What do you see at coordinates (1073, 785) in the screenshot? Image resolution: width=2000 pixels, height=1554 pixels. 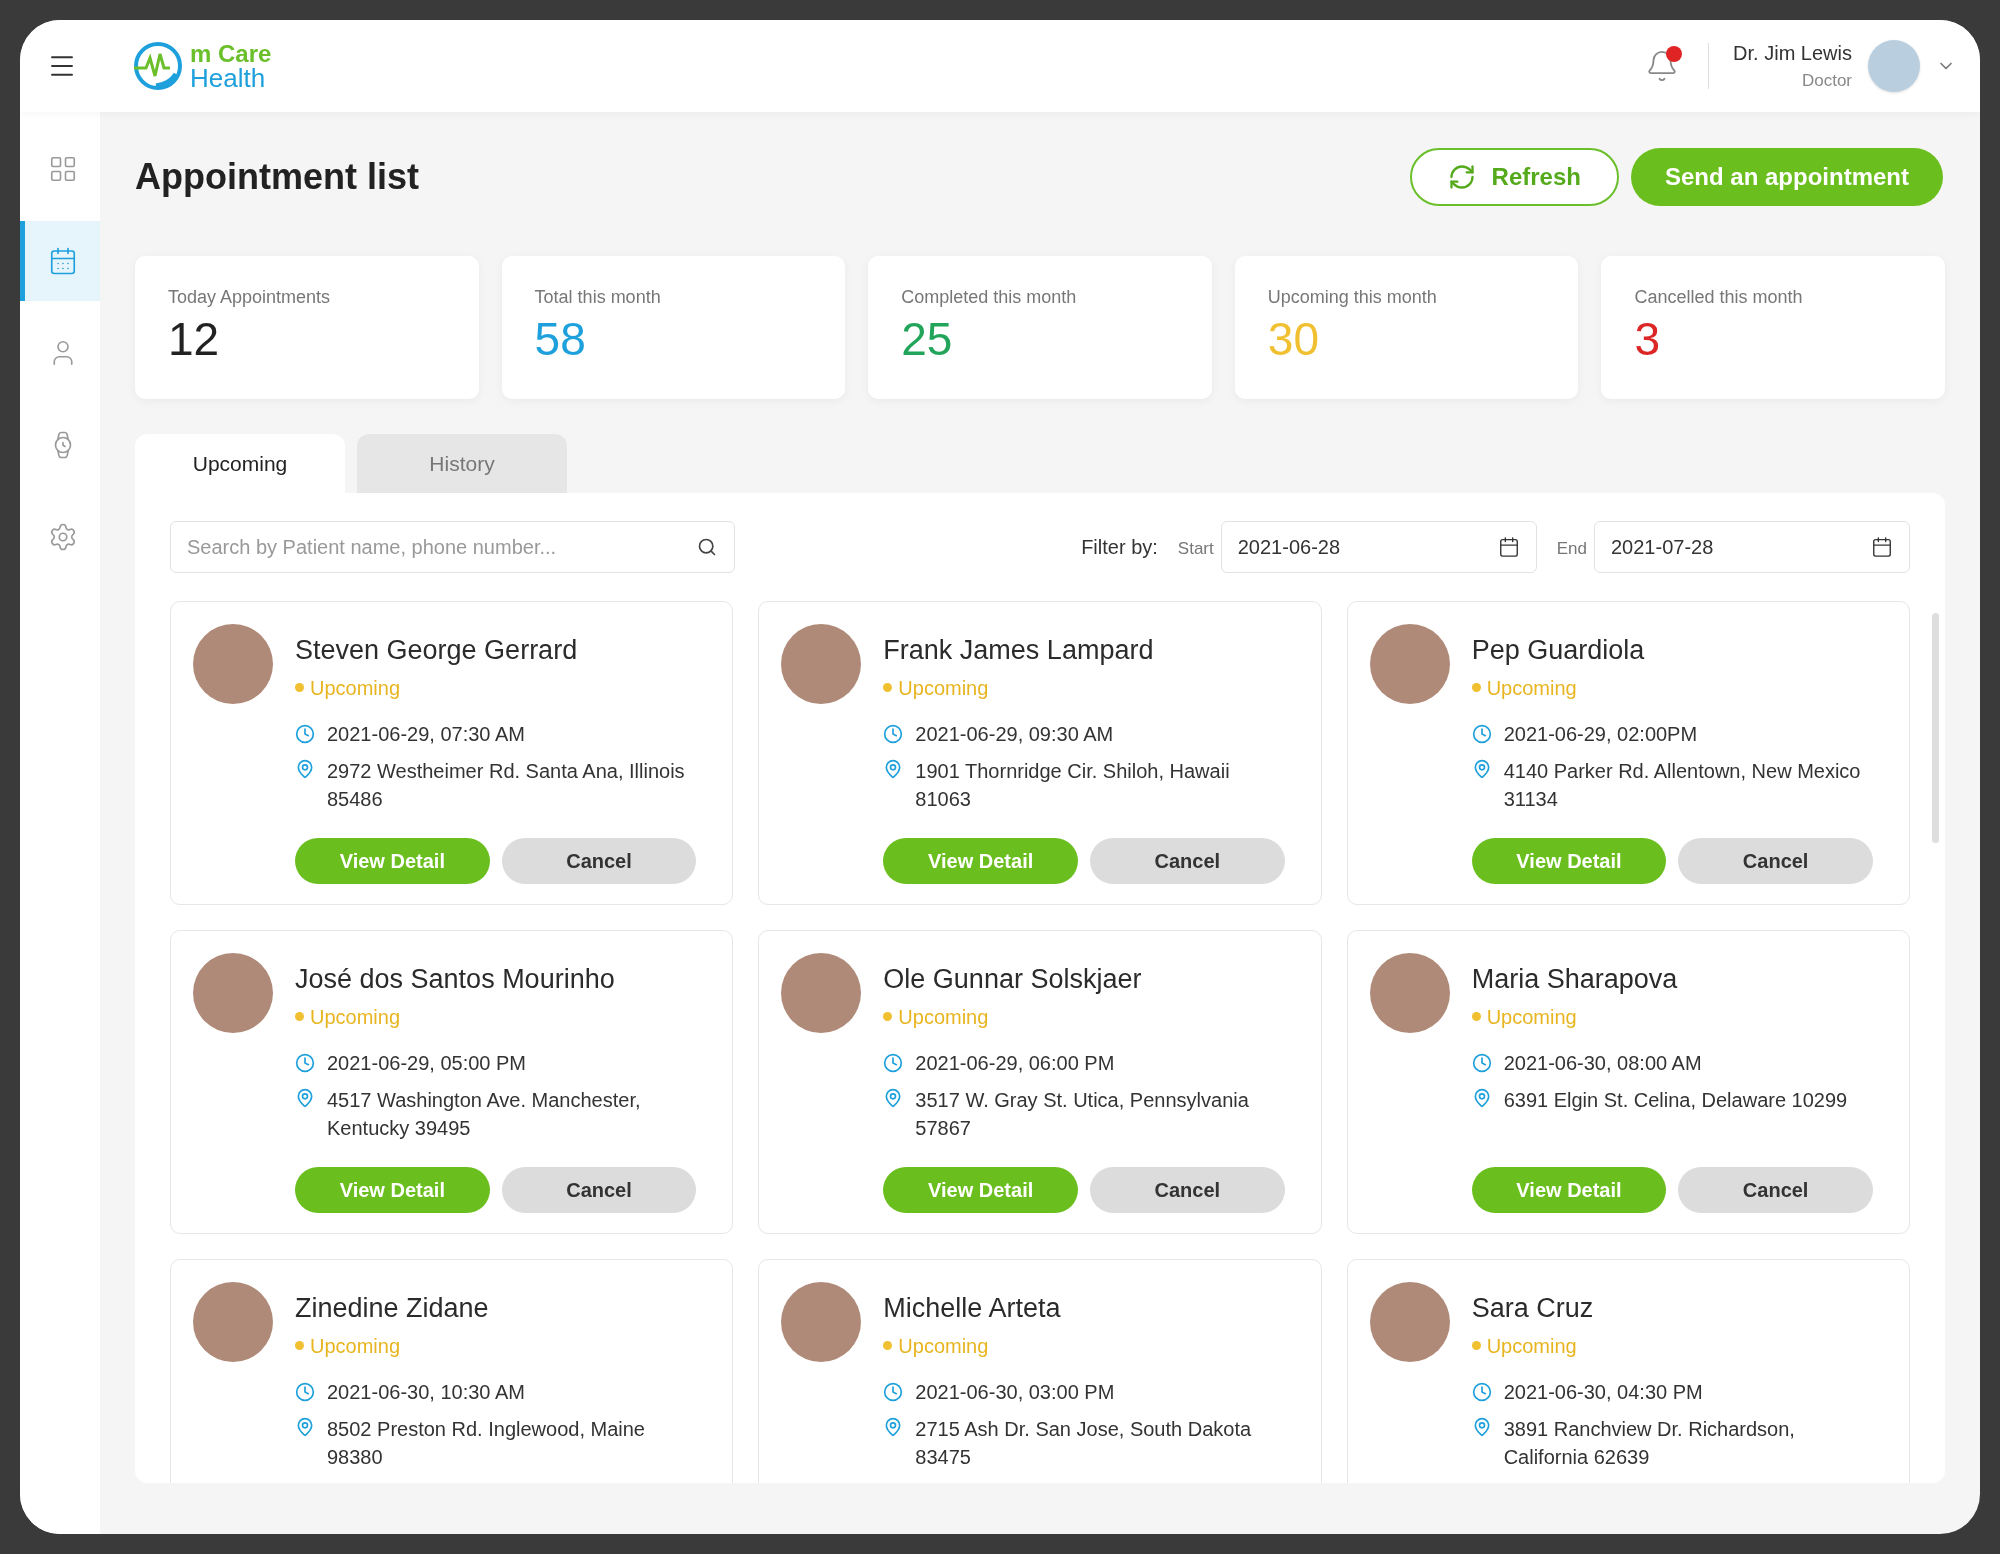 I see `appointment-address: 1901 Thornridge Cir. Shiloh, Hawaii 81063` at bounding box center [1073, 785].